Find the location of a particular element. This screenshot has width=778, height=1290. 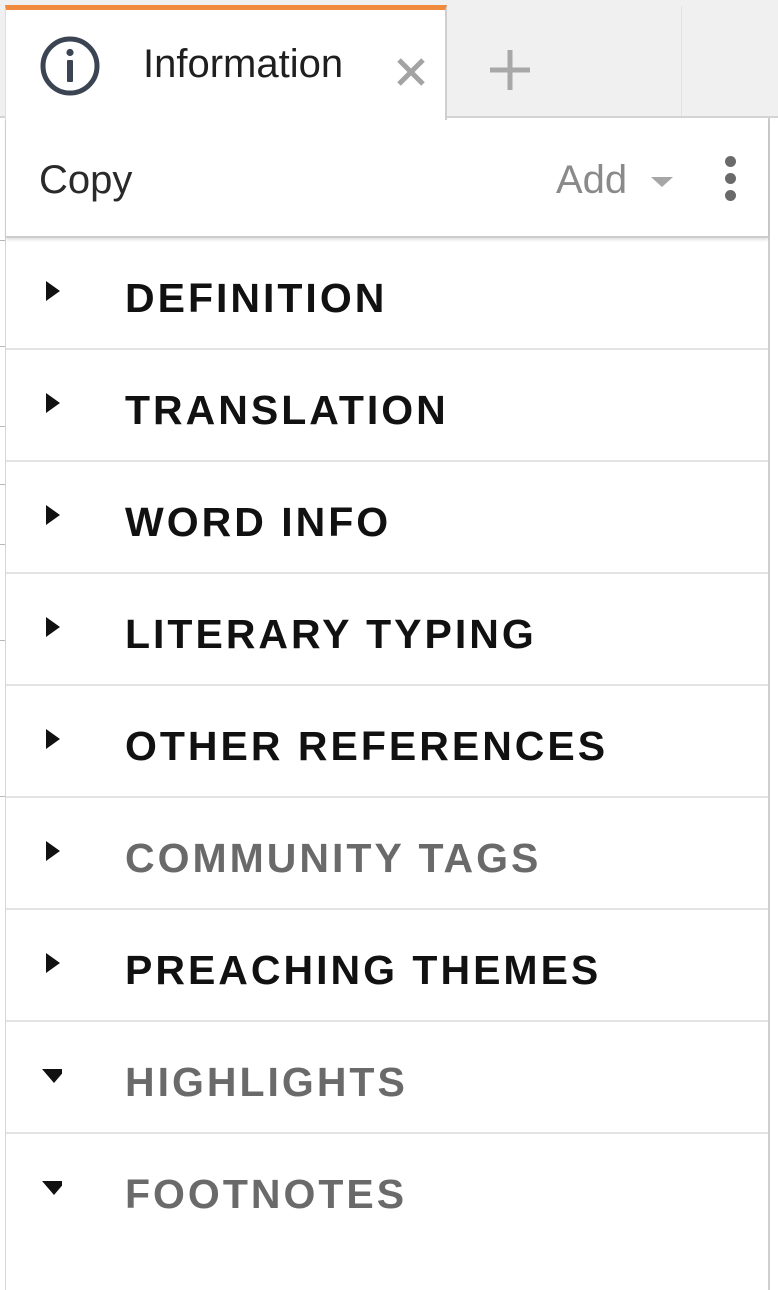

plus-icon is located at coordinates (510, 70).